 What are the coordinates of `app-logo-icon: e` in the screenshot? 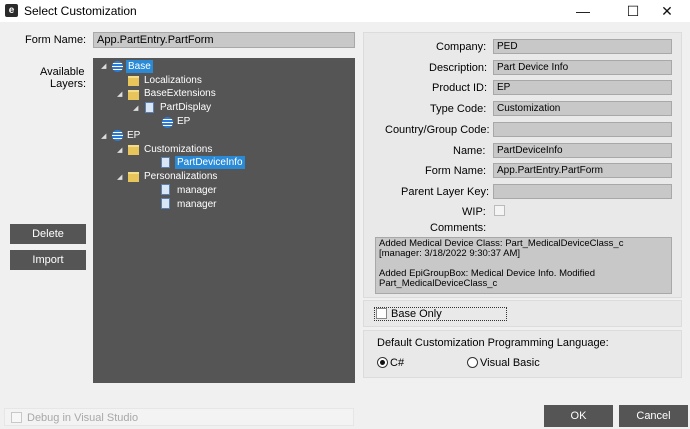 It's located at (11, 10).